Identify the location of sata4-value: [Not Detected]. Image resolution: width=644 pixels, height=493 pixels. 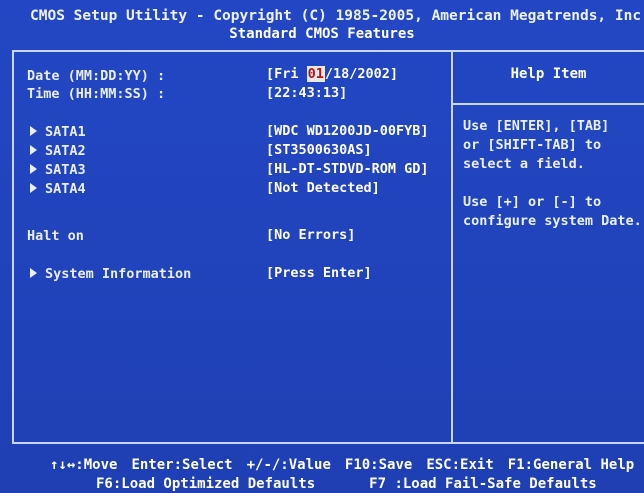
(323, 188).